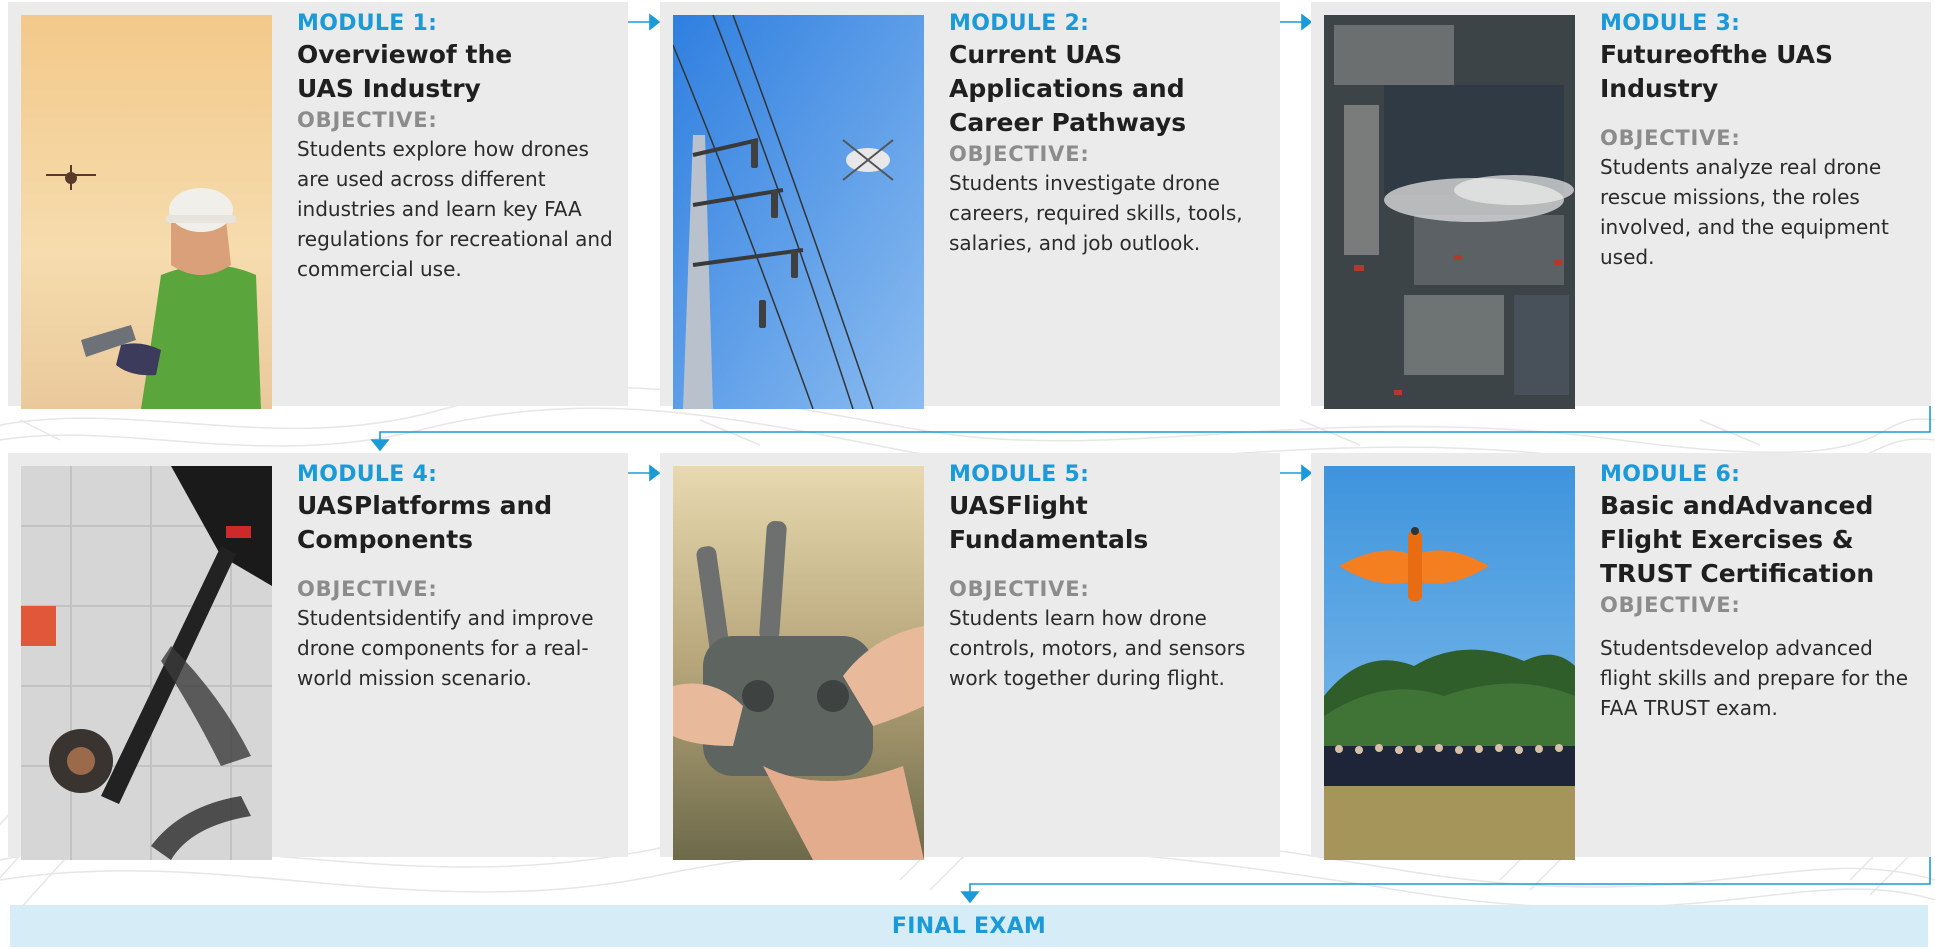 The width and height of the screenshot is (1935, 949). Describe the element at coordinates (385, 539) in the screenshot. I see `module-title-line: Components` at that location.